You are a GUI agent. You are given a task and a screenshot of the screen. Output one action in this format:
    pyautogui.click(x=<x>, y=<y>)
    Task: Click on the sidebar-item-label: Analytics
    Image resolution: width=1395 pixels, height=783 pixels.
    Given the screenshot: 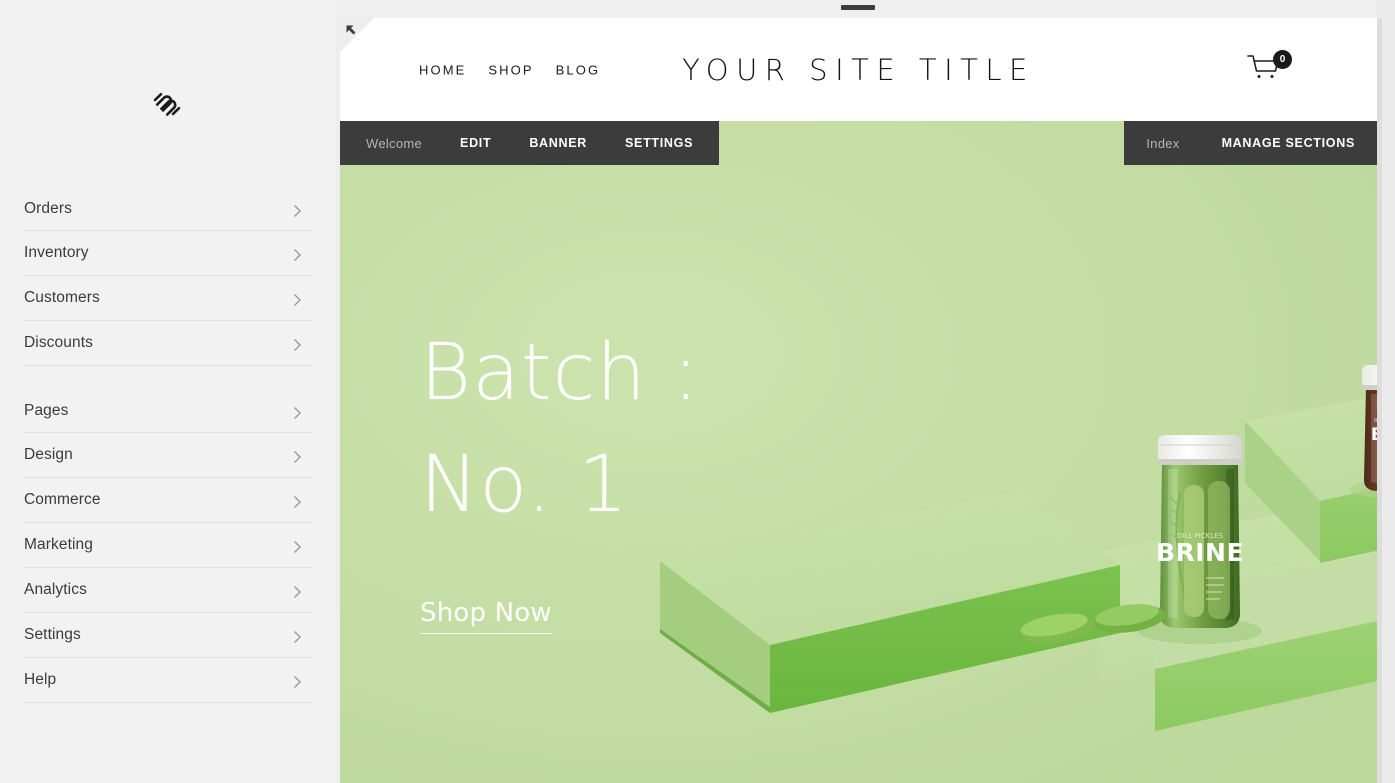 What is the action you would take?
    pyautogui.click(x=55, y=589)
    